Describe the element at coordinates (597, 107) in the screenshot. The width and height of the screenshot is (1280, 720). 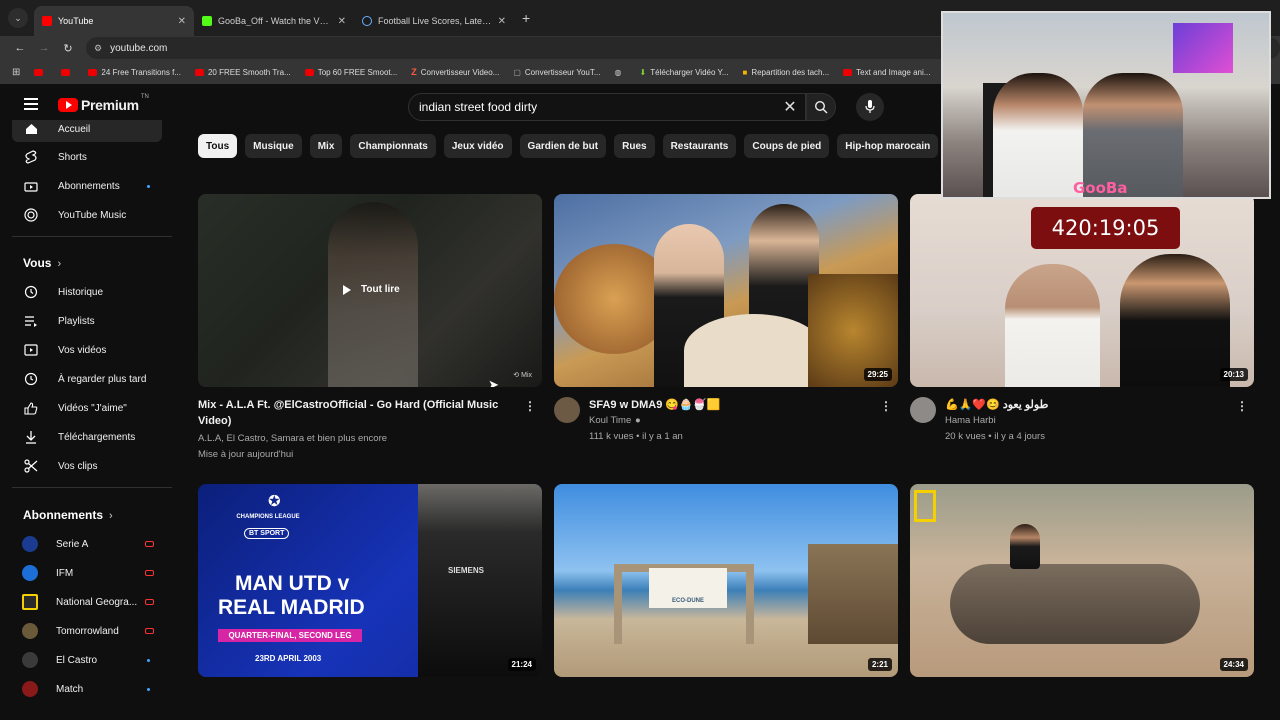
I see `search-input` at that location.